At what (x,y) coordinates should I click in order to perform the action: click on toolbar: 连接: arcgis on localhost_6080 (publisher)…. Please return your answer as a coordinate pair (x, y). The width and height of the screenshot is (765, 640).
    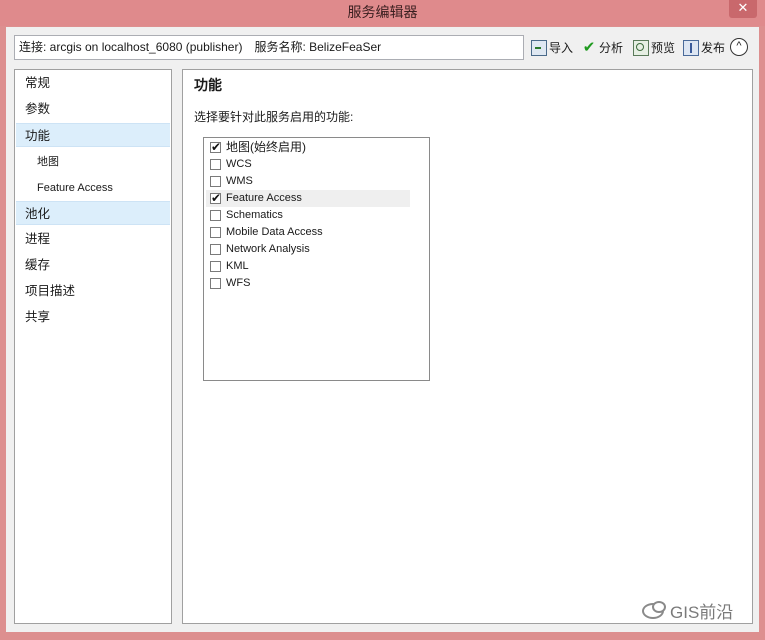
    Looking at the image, I should click on (382, 47).